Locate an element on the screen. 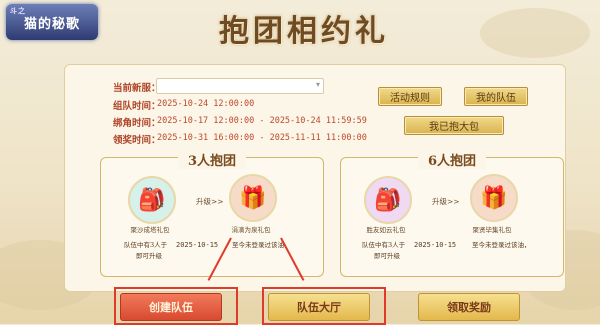 Image resolution: width=600 pixels, height=325 pixels. go-bind-button: 我已抱大包 is located at coordinates (454, 125).